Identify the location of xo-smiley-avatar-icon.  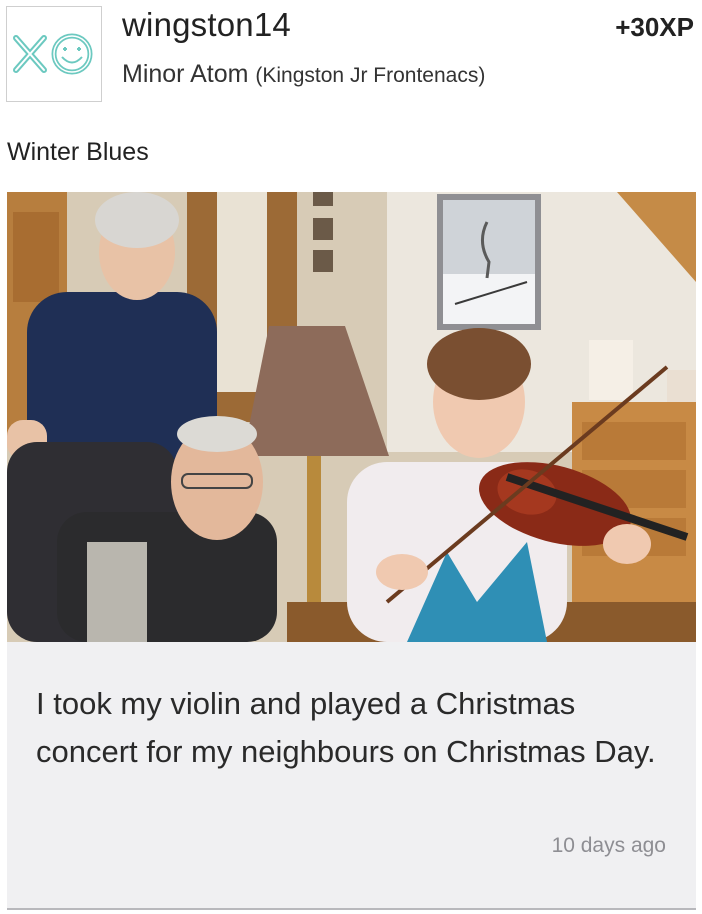
(53, 54).